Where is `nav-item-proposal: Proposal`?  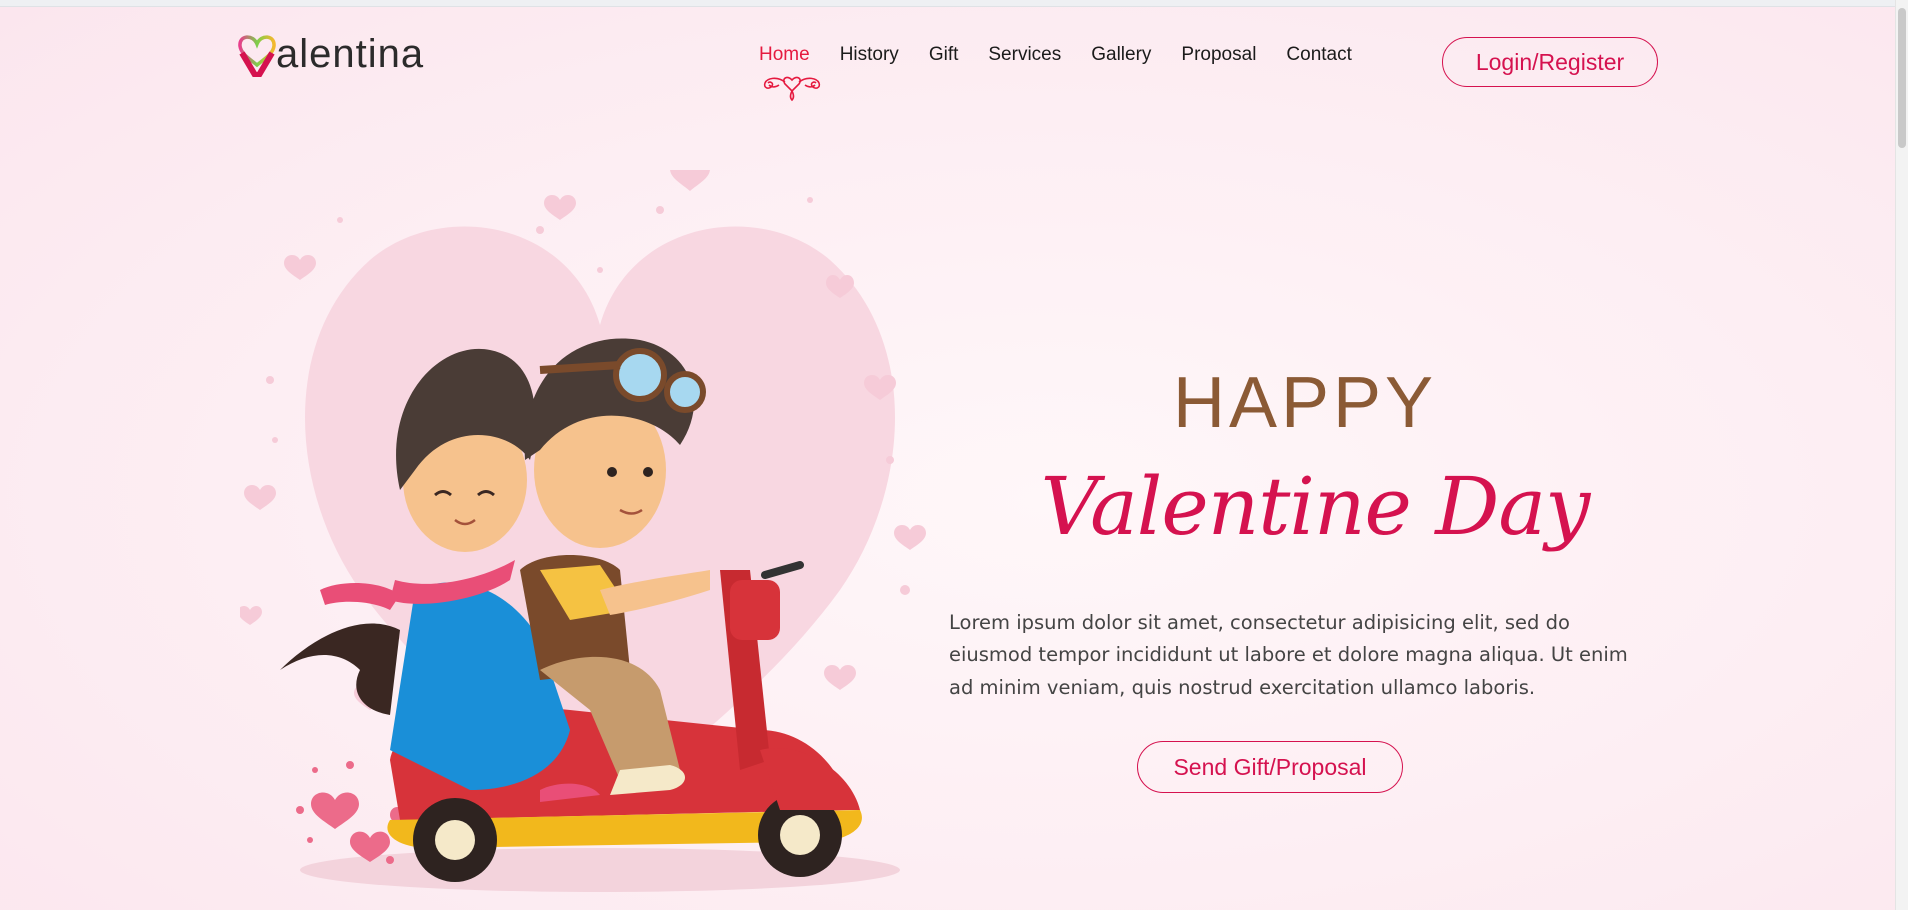 nav-item-proposal: Proposal is located at coordinates (1218, 55).